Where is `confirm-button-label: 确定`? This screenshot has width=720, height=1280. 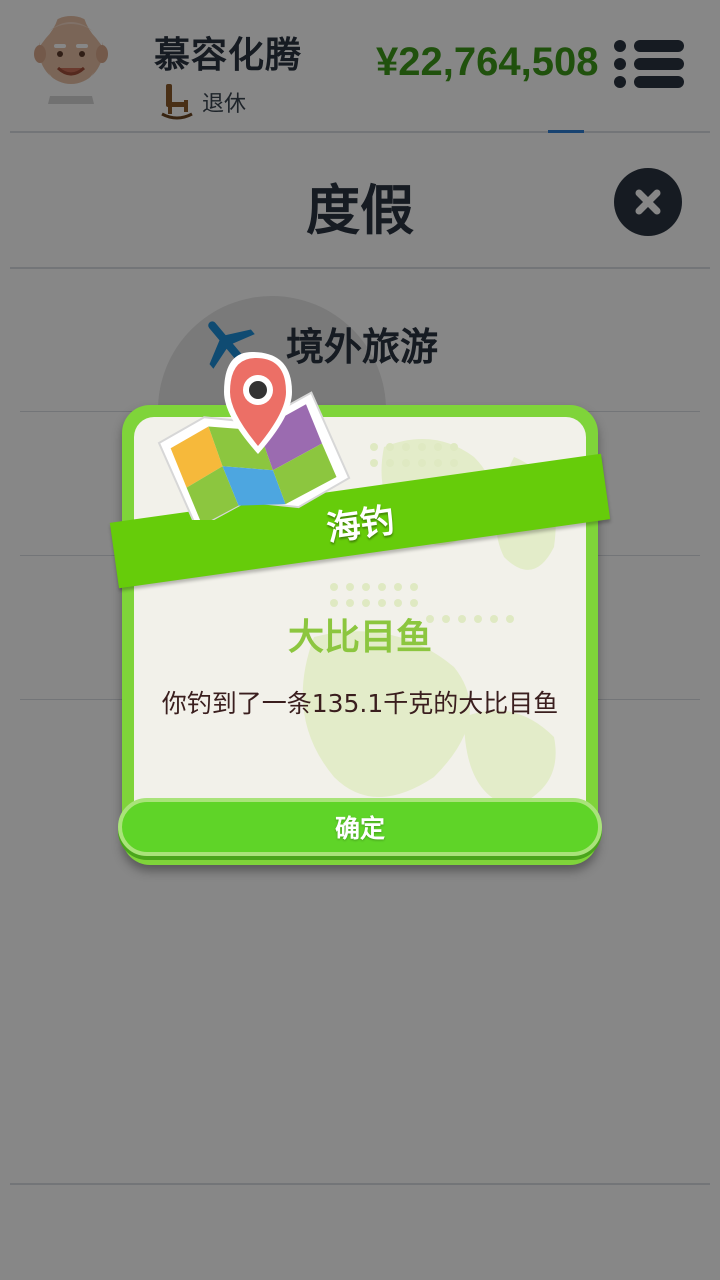 confirm-button-label: 确定 is located at coordinates (359, 828).